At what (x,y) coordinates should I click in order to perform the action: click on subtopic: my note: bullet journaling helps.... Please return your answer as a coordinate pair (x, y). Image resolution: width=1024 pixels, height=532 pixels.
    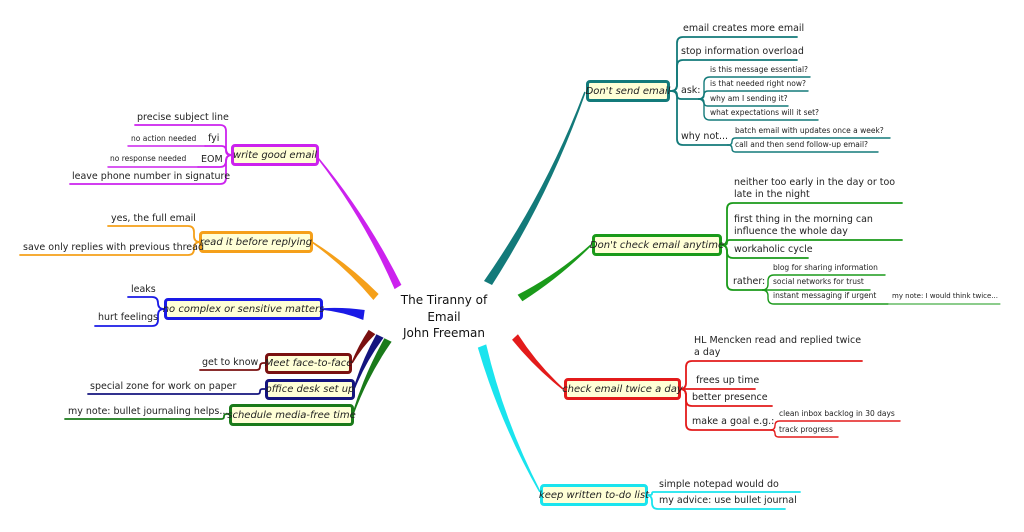
    Looking at the image, I should click on (148, 412).